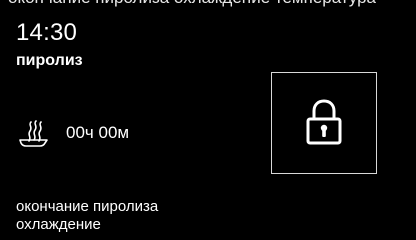 The height and width of the screenshot is (240, 416). Describe the element at coordinates (98, 132) in the screenshot. I see `timer-value: 00ч 00м` at that location.